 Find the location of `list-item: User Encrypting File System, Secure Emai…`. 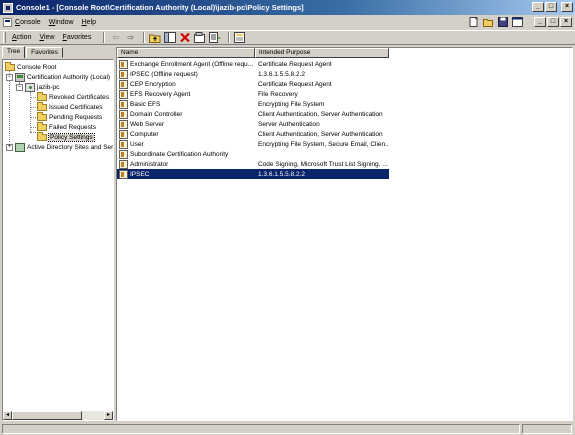

list-item: User Encrypting File System, Secure Emai… is located at coordinates (253, 144).